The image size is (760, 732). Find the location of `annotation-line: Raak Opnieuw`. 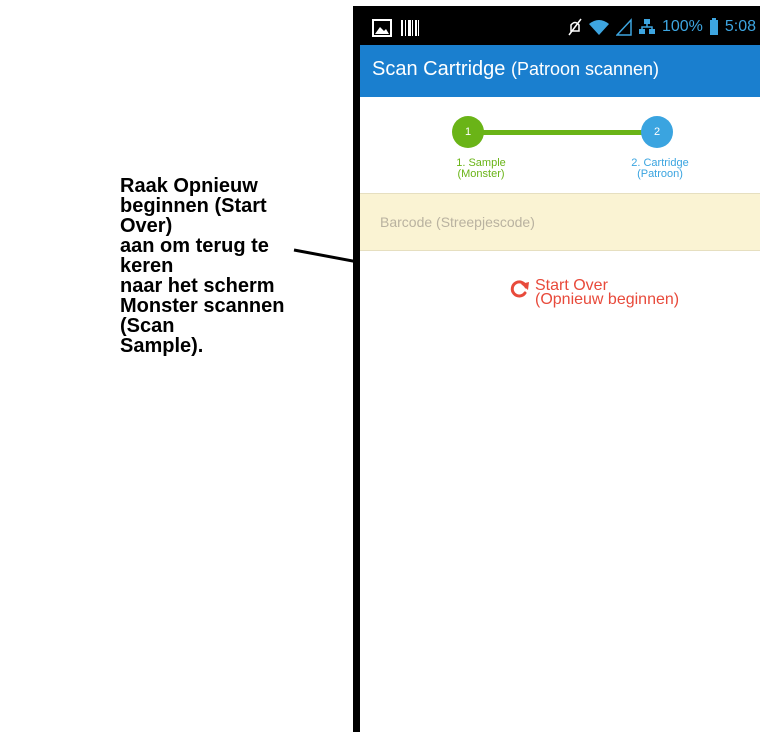

annotation-line: Raak Opnieuw is located at coordinates (189, 186).